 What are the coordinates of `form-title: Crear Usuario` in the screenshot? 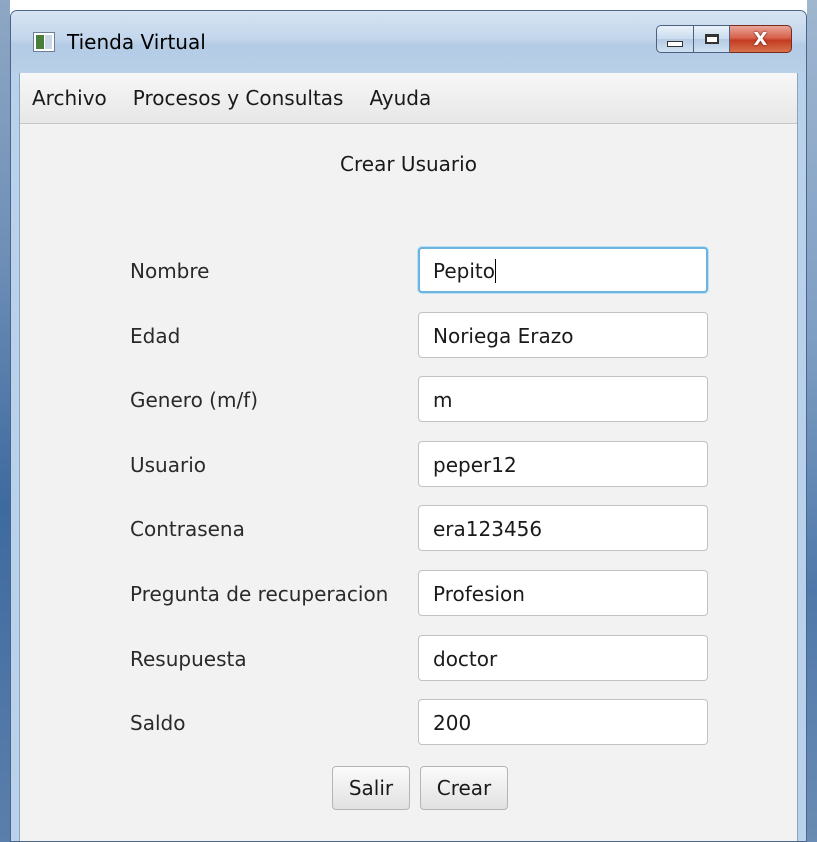 It's located at (408, 164).